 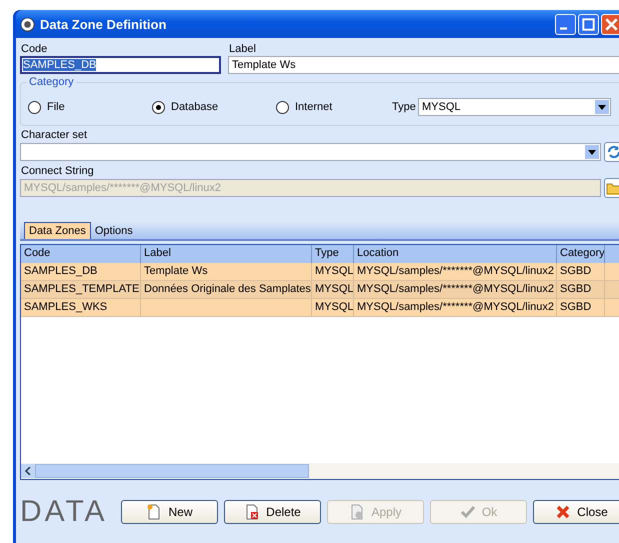 What do you see at coordinates (514, 107) in the screenshot?
I see `type-dropdown: MYSQL` at bounding box center [514, 107].